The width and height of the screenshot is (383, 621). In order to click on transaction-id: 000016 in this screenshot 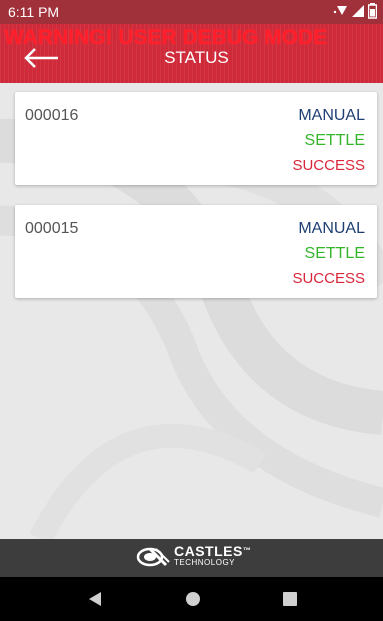, I will do `click(52, 115)`.